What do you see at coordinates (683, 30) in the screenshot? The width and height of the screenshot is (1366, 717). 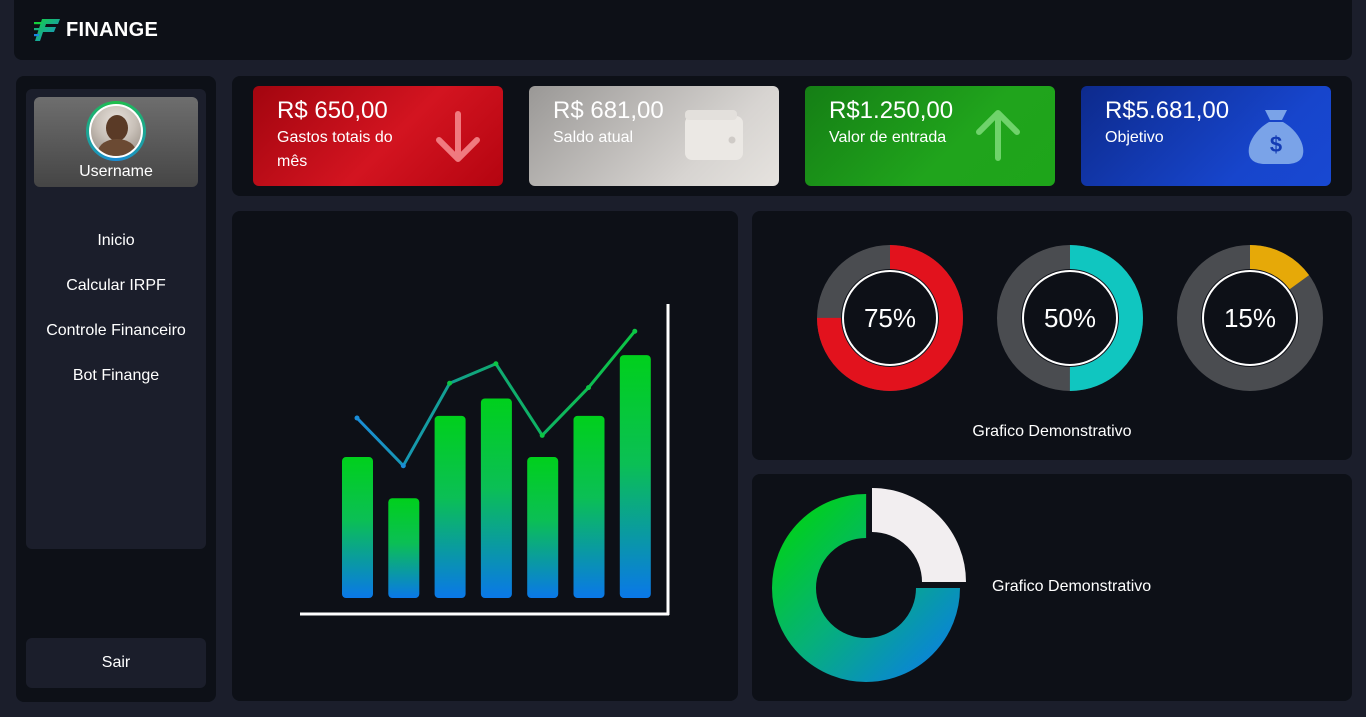 I see `top-header: FINANGE` at bounding box center [683, 30].